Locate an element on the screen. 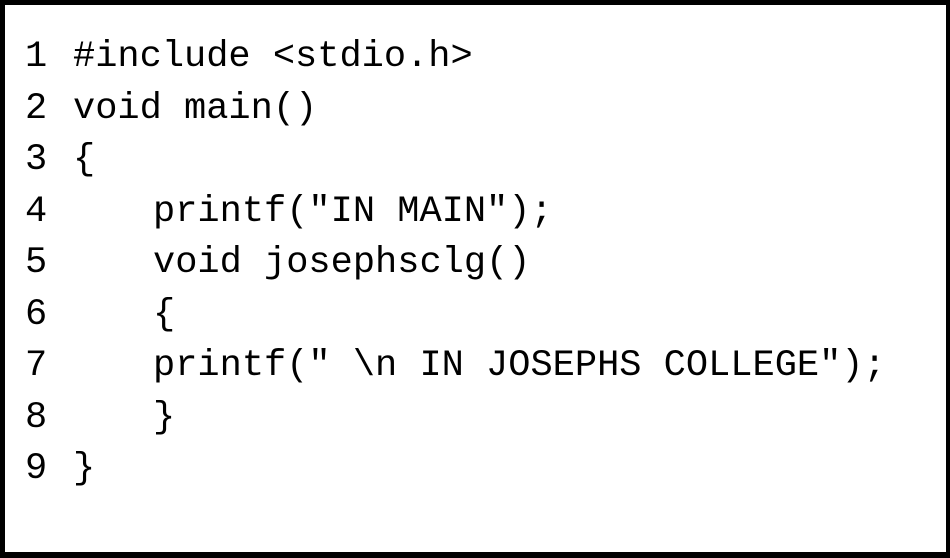 This screenshot has height=558, width=950. code-text: #include <stdio.h> is located at coordinates (273, 57).